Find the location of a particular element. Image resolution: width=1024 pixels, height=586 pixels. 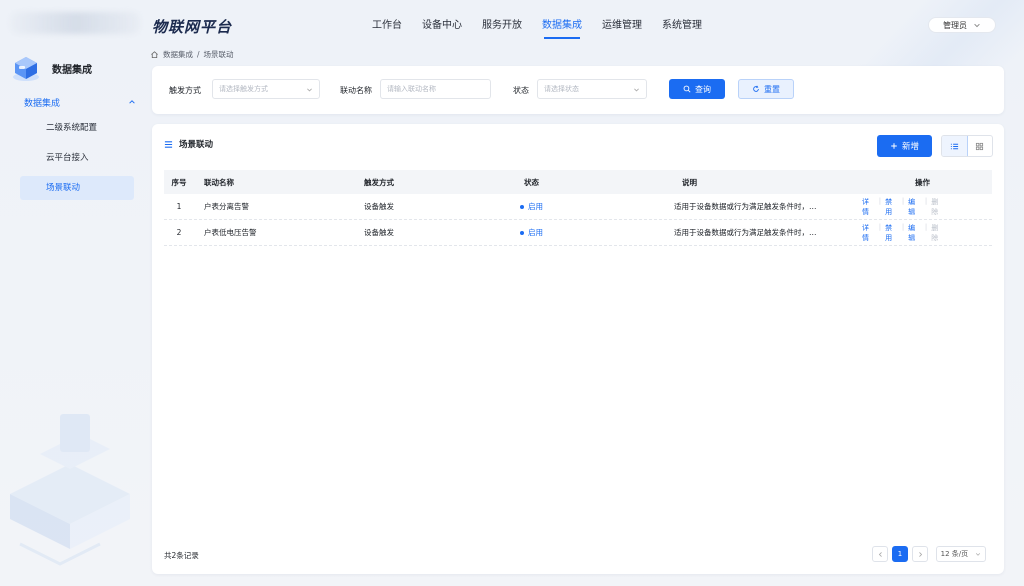

query-button-label: 查询 is located at coordinates (703, 89).